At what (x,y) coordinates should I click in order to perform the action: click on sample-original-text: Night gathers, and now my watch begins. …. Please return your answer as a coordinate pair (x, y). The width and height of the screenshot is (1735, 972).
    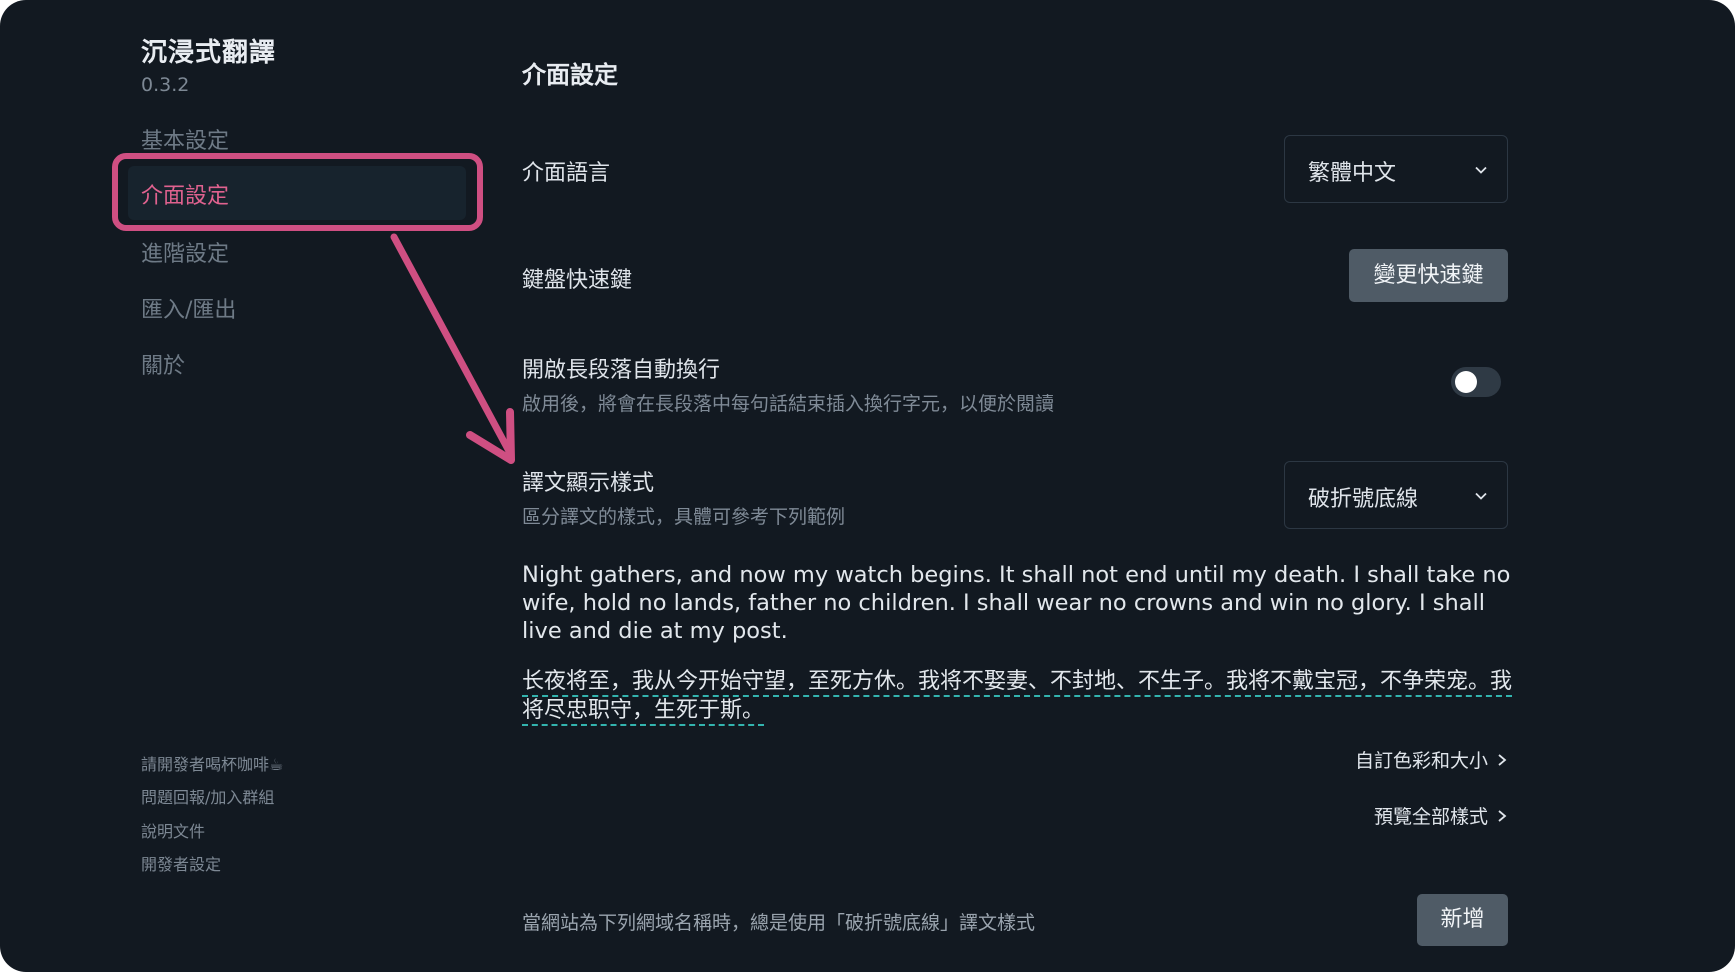
    Looking at the image, I should click on (1016, 603).